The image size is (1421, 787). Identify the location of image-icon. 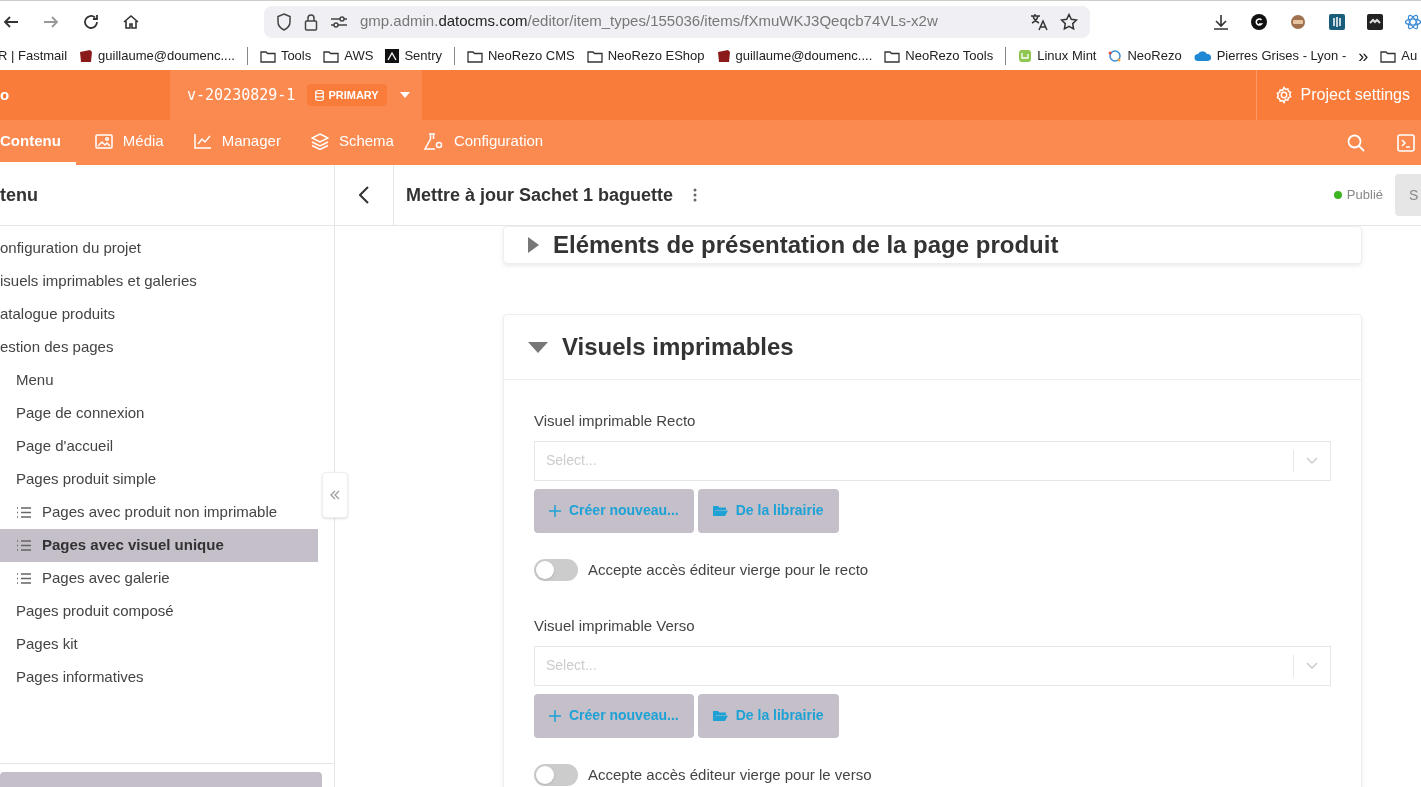
(103, 141).